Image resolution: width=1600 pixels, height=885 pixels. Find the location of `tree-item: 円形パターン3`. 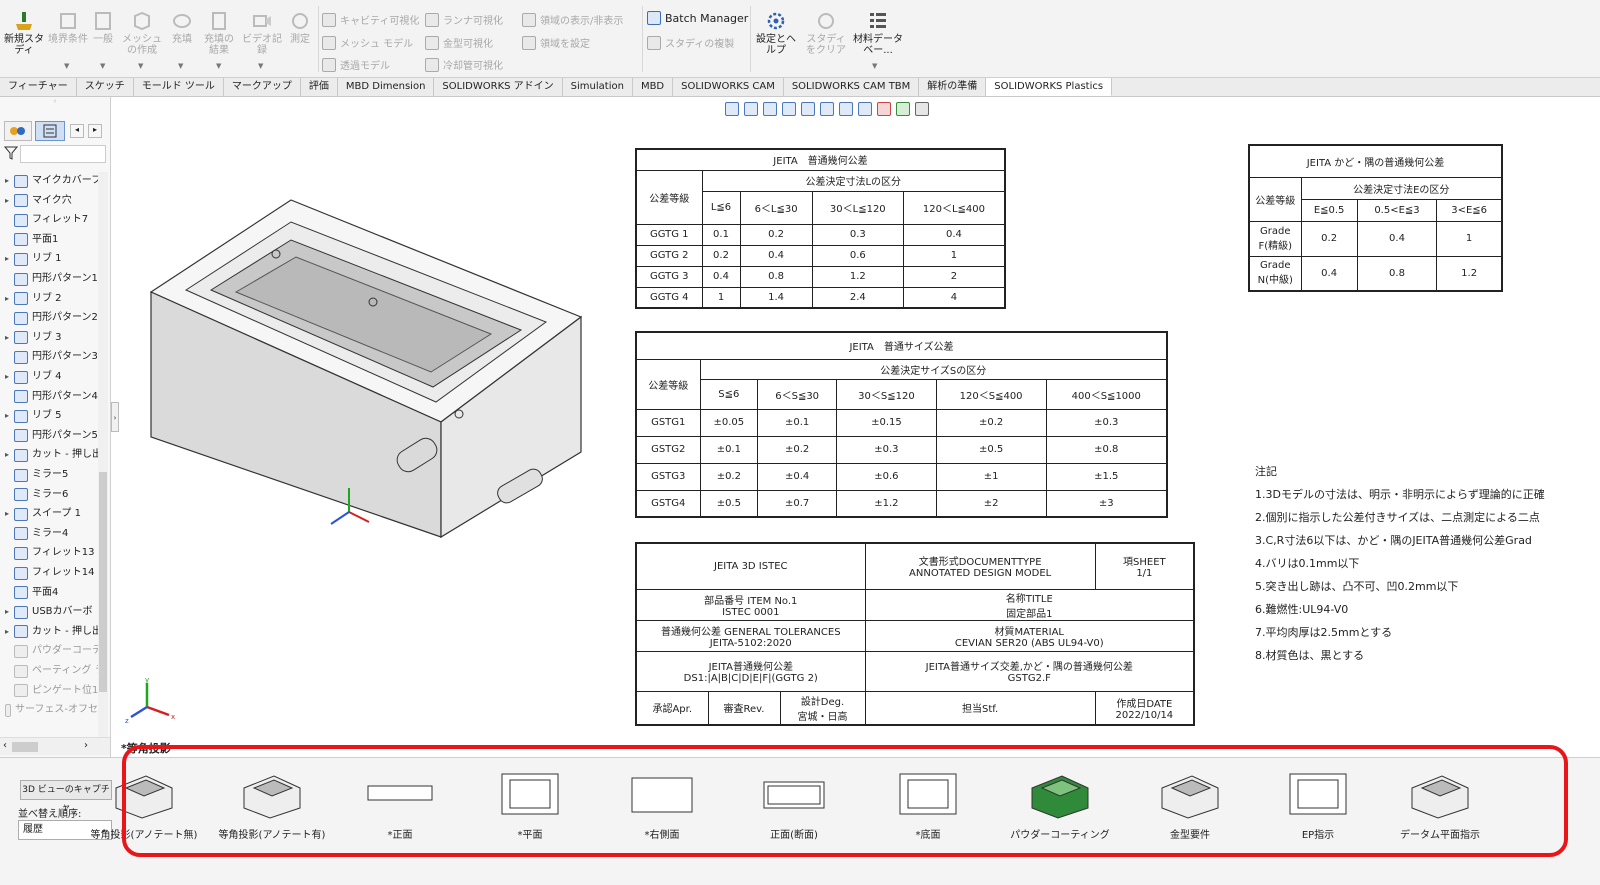

tree-item: 円形パターン3 is located at coordinates (54, 357).